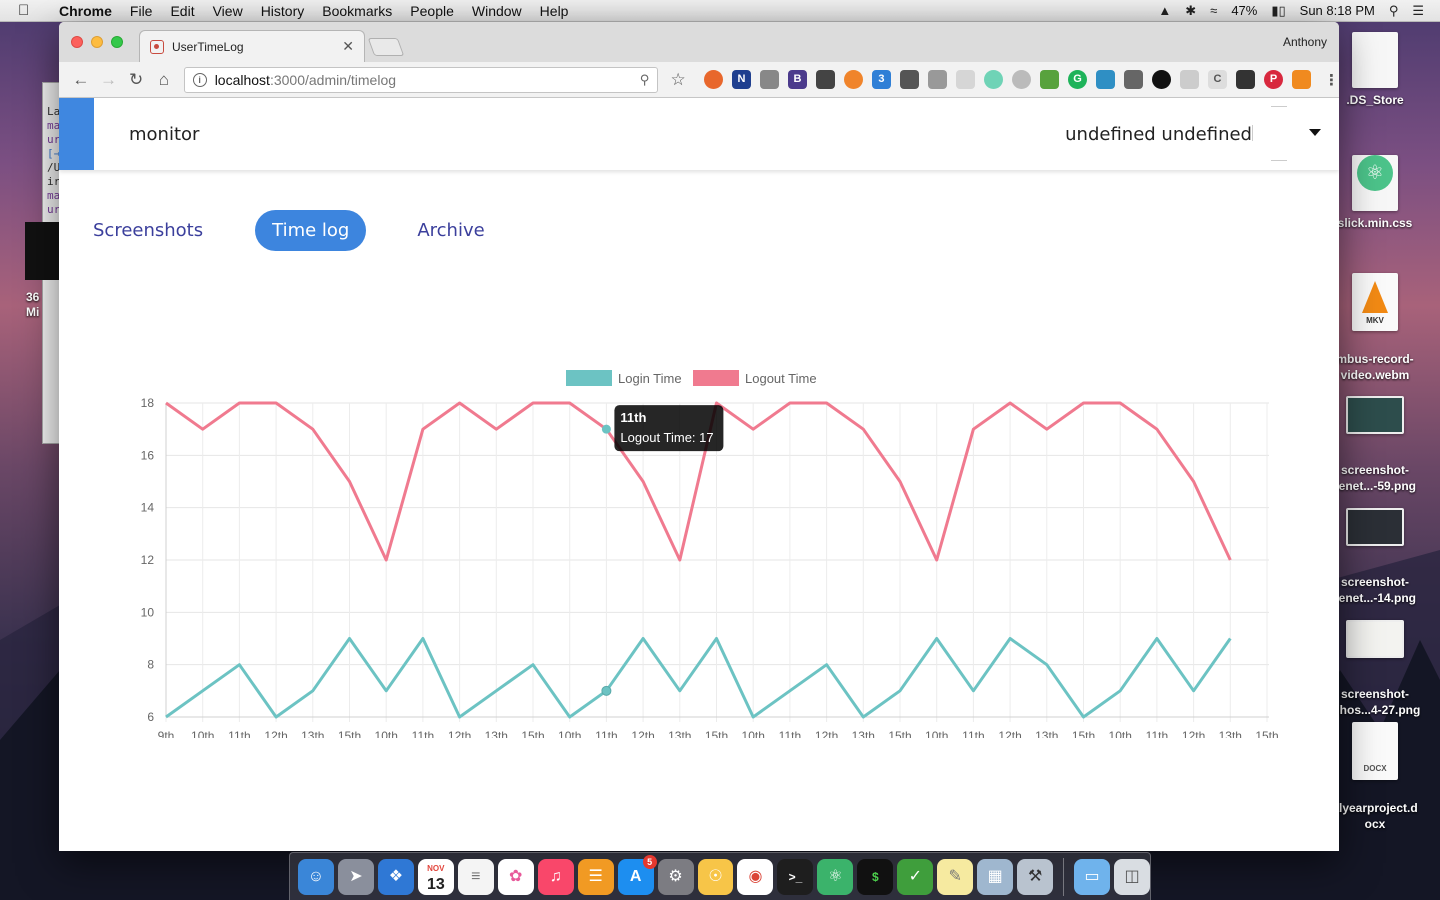  Describe the element at coordinates (835, 876) in the screenshot. I see `atom-icon: ⚛` at that location.